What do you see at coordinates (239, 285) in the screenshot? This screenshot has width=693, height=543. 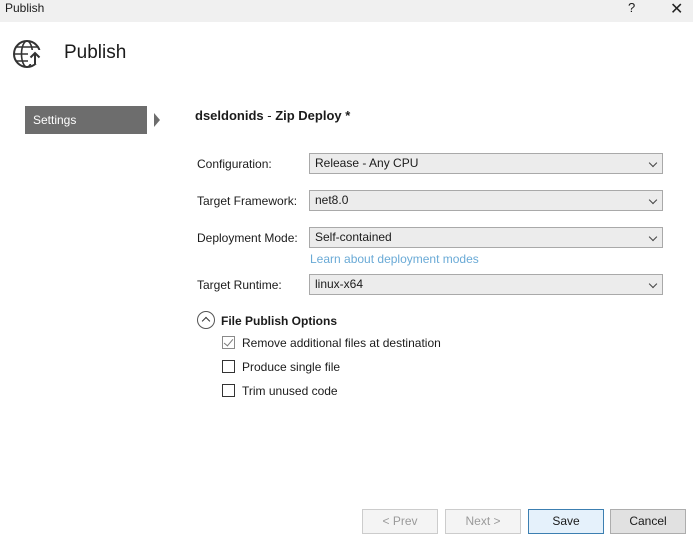 I see `target-runtime-label: Target Runtime:` at bounding box center [239, 285].